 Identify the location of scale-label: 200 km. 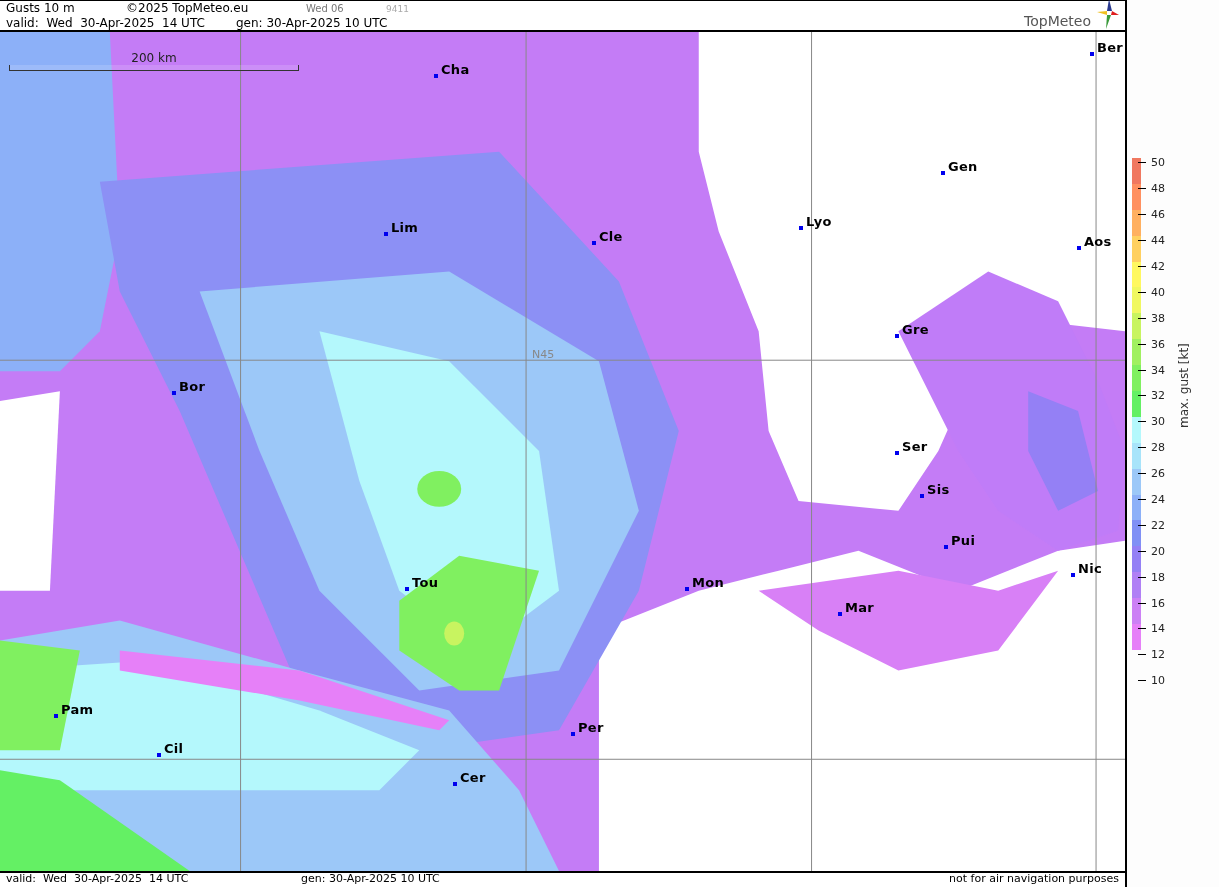
(154, 58).